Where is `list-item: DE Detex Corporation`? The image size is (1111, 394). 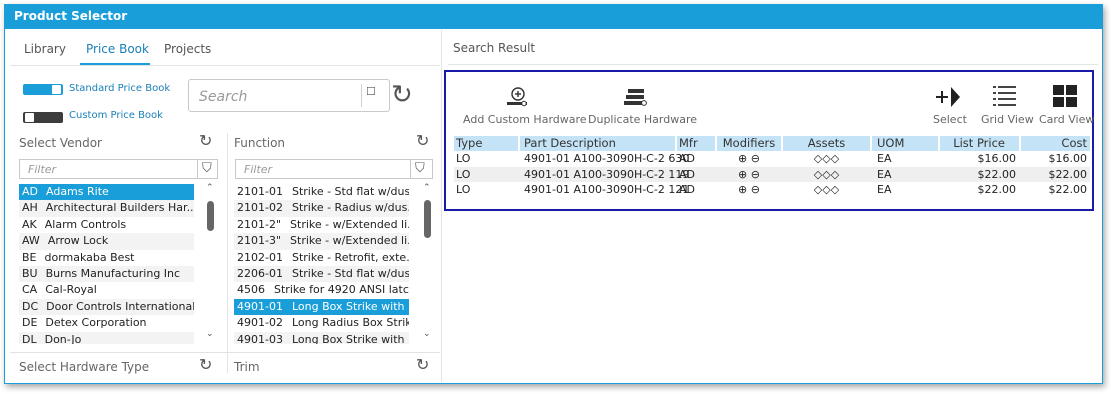 list-item: DE Detex Corporation is located at coordinates (106, 323).